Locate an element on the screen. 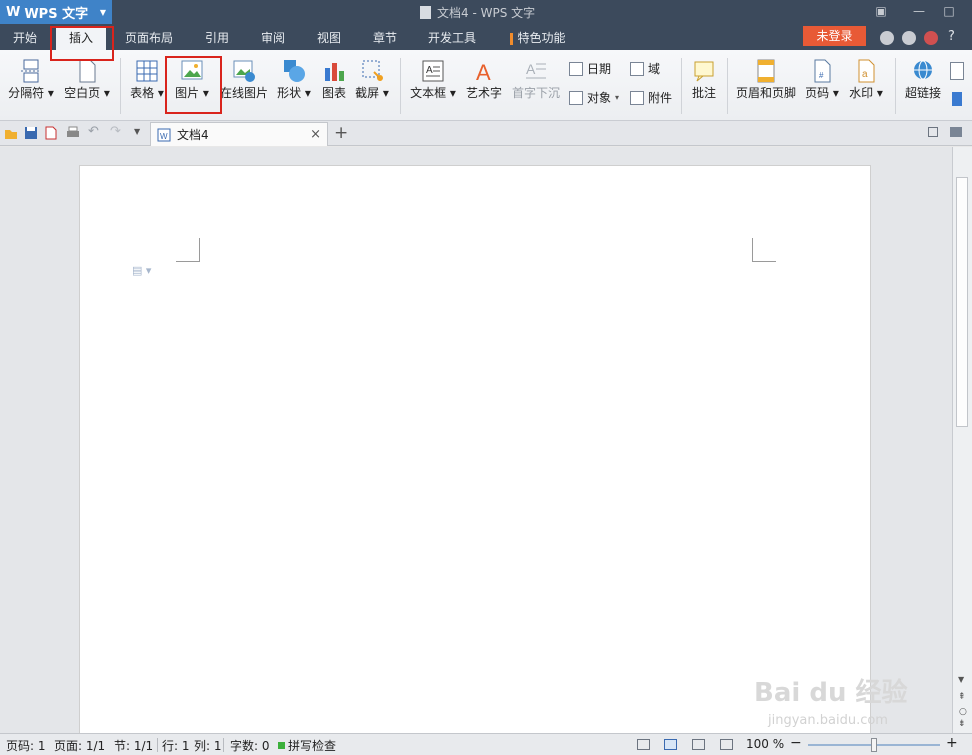 Image resolution: width=972 pixels, height=755 pixels. zoom-level: 100 % is located at coordinates (765, 744).